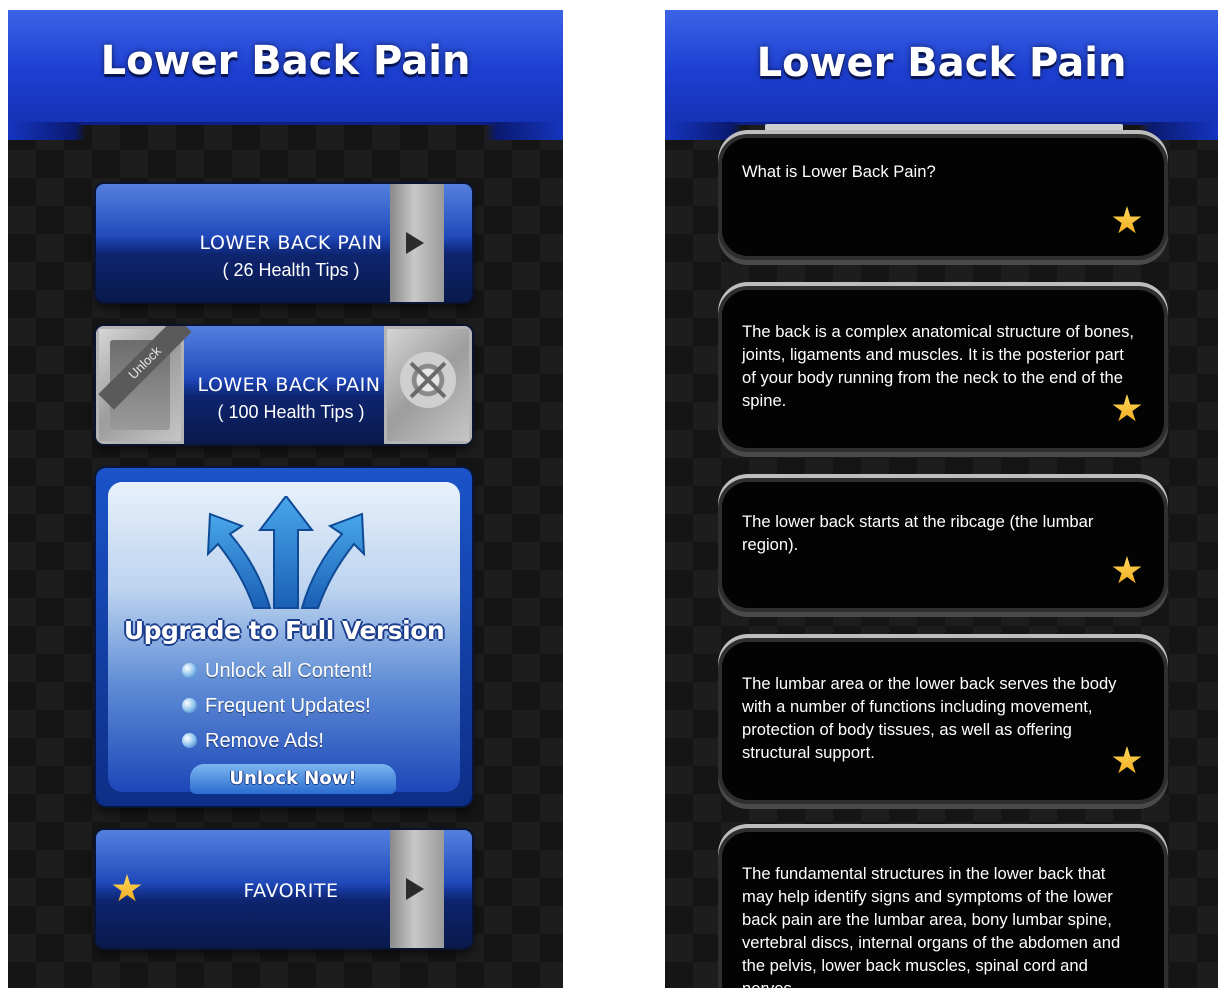 The image size is (1218, 988). I want to click on menu-label: FAVORITE, so click(291, 891).